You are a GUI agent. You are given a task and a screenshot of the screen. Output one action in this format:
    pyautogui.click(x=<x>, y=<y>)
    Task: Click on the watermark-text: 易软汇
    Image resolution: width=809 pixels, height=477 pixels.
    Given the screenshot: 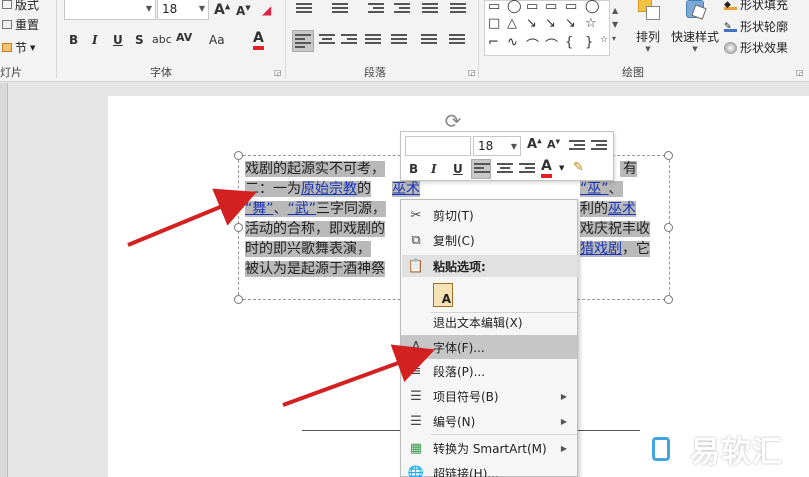 What is the action you would take?
    pyautogui.click(x=736, y=452)
    